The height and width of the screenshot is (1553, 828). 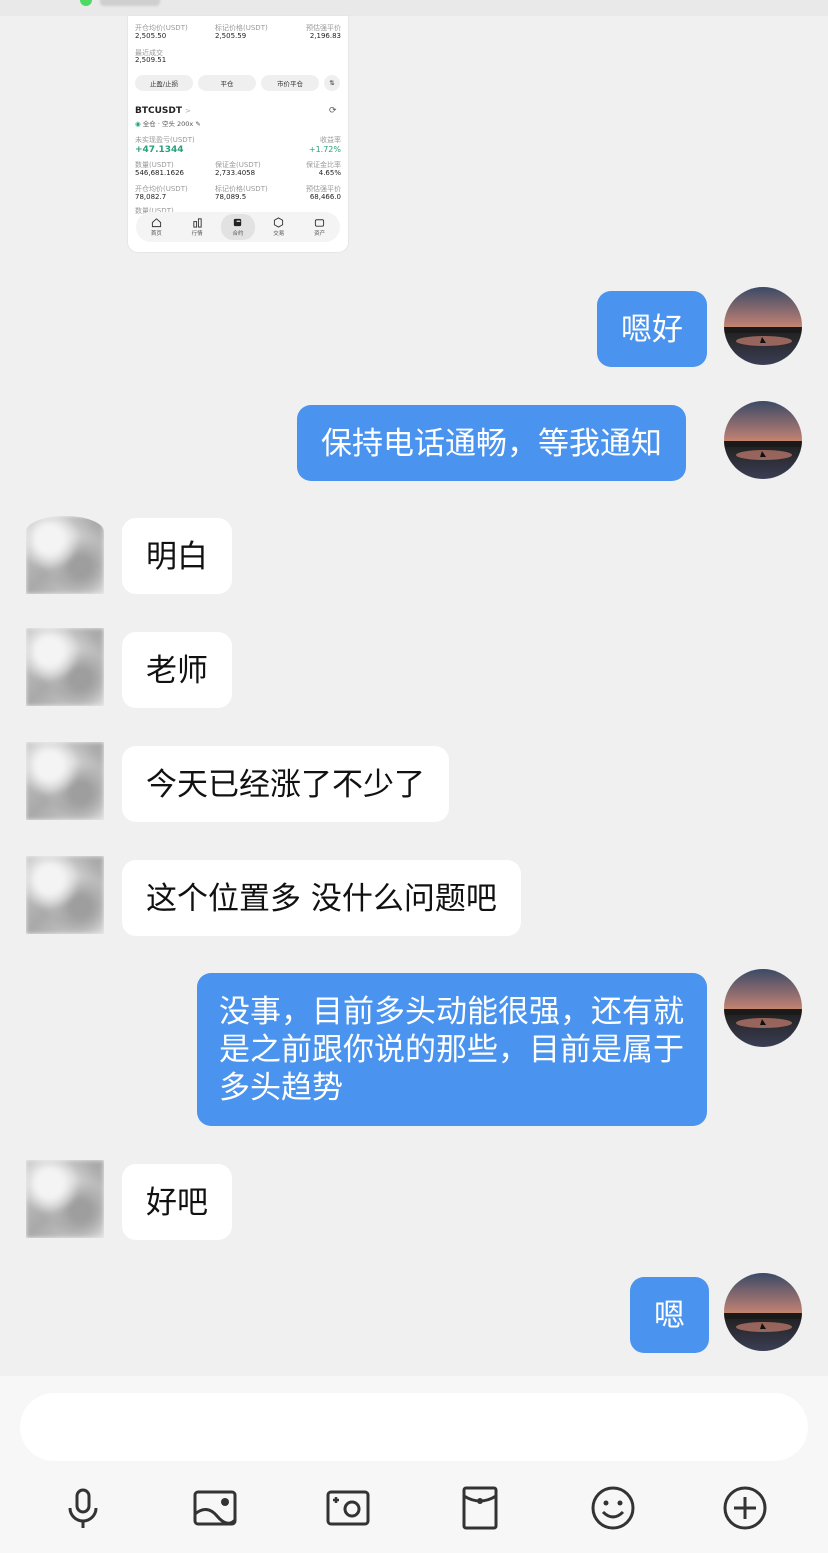 I want to click on reverse-button: ⇅, so click(x=332, y=83).